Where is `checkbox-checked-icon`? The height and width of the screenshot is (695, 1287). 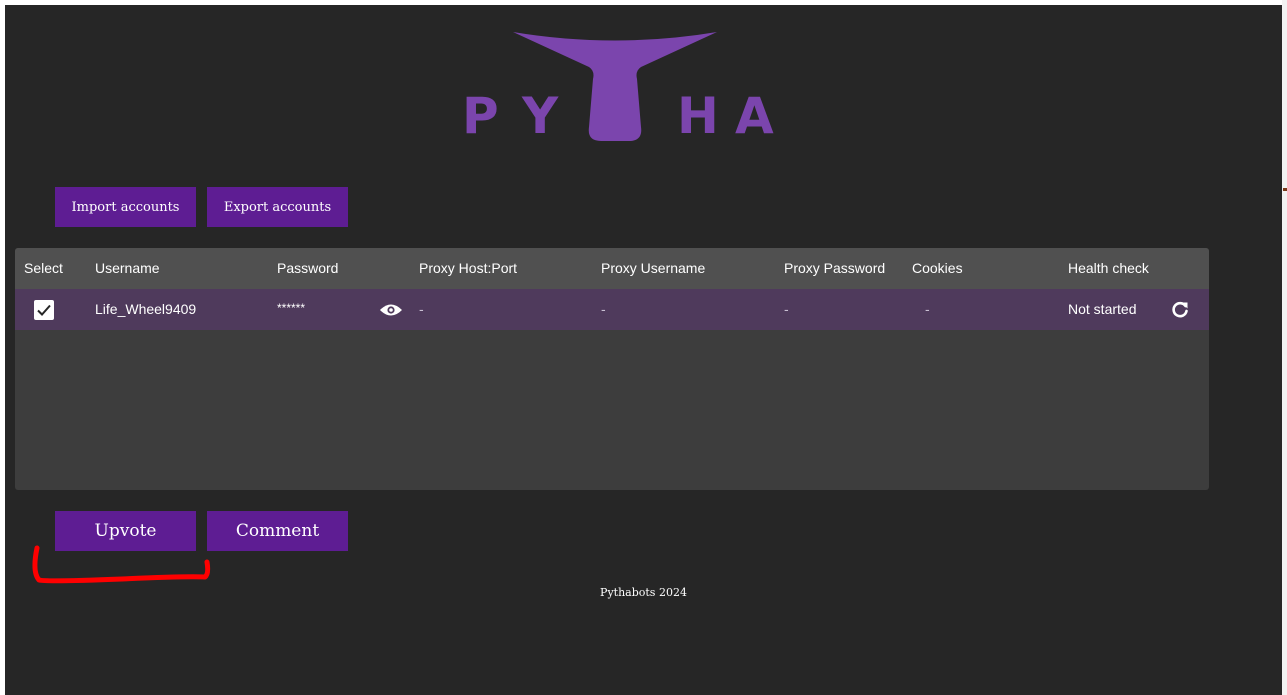 checkbox-checked-icon is located at coordinates (44, 310).